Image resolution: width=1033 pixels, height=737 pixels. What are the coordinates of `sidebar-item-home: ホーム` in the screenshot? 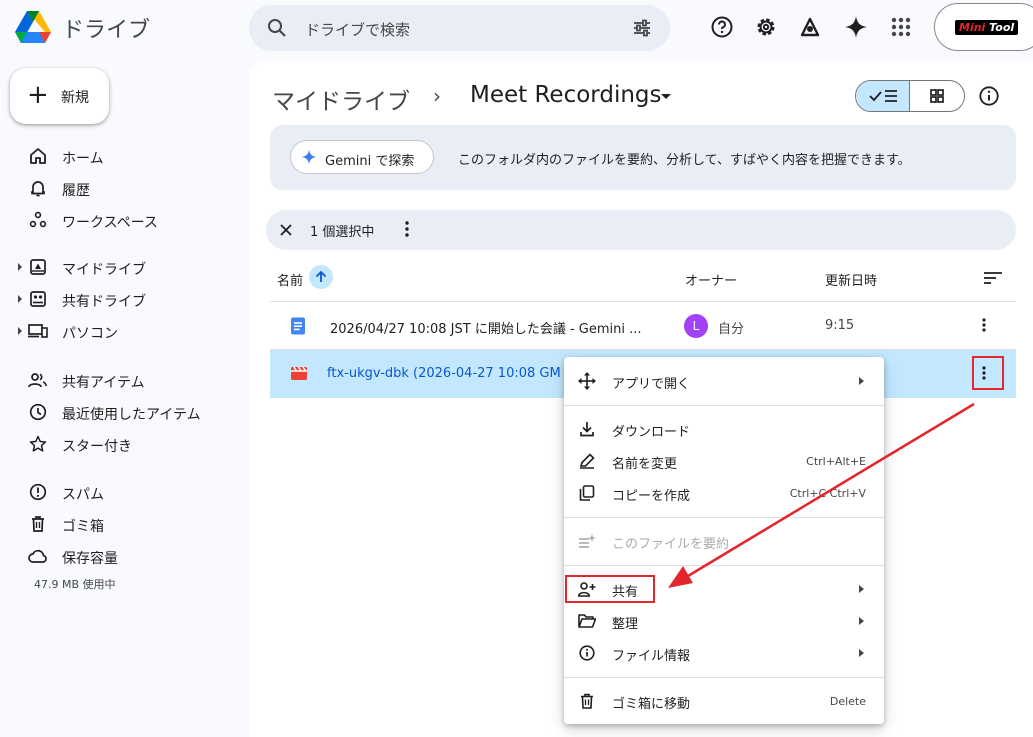 It's located at (133, 156).